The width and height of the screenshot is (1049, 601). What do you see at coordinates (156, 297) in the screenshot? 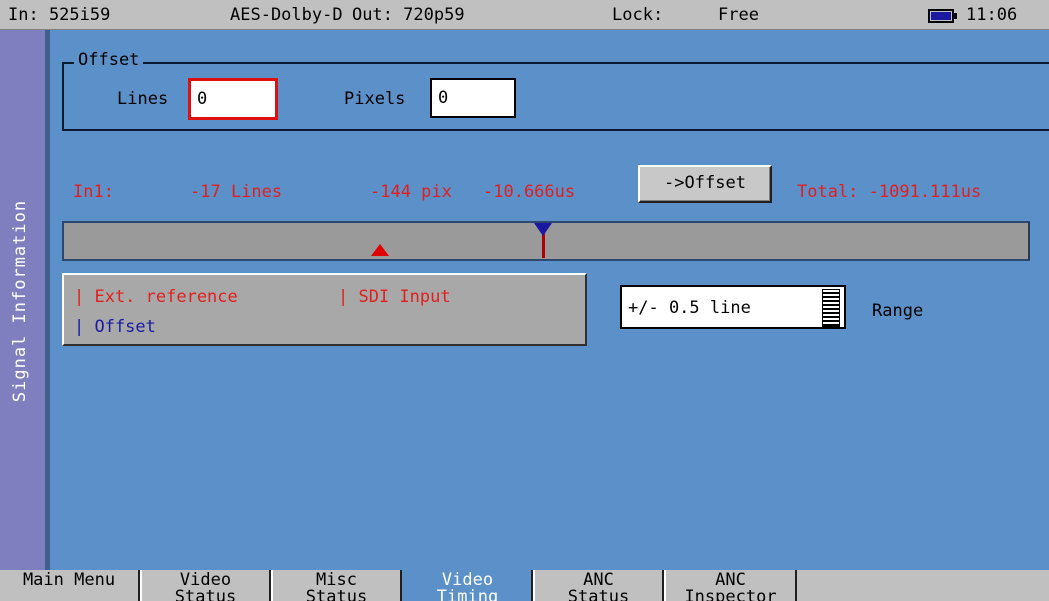
I see `legend-ext-reference: | Ext. reference` at bounding box center [156, 297].